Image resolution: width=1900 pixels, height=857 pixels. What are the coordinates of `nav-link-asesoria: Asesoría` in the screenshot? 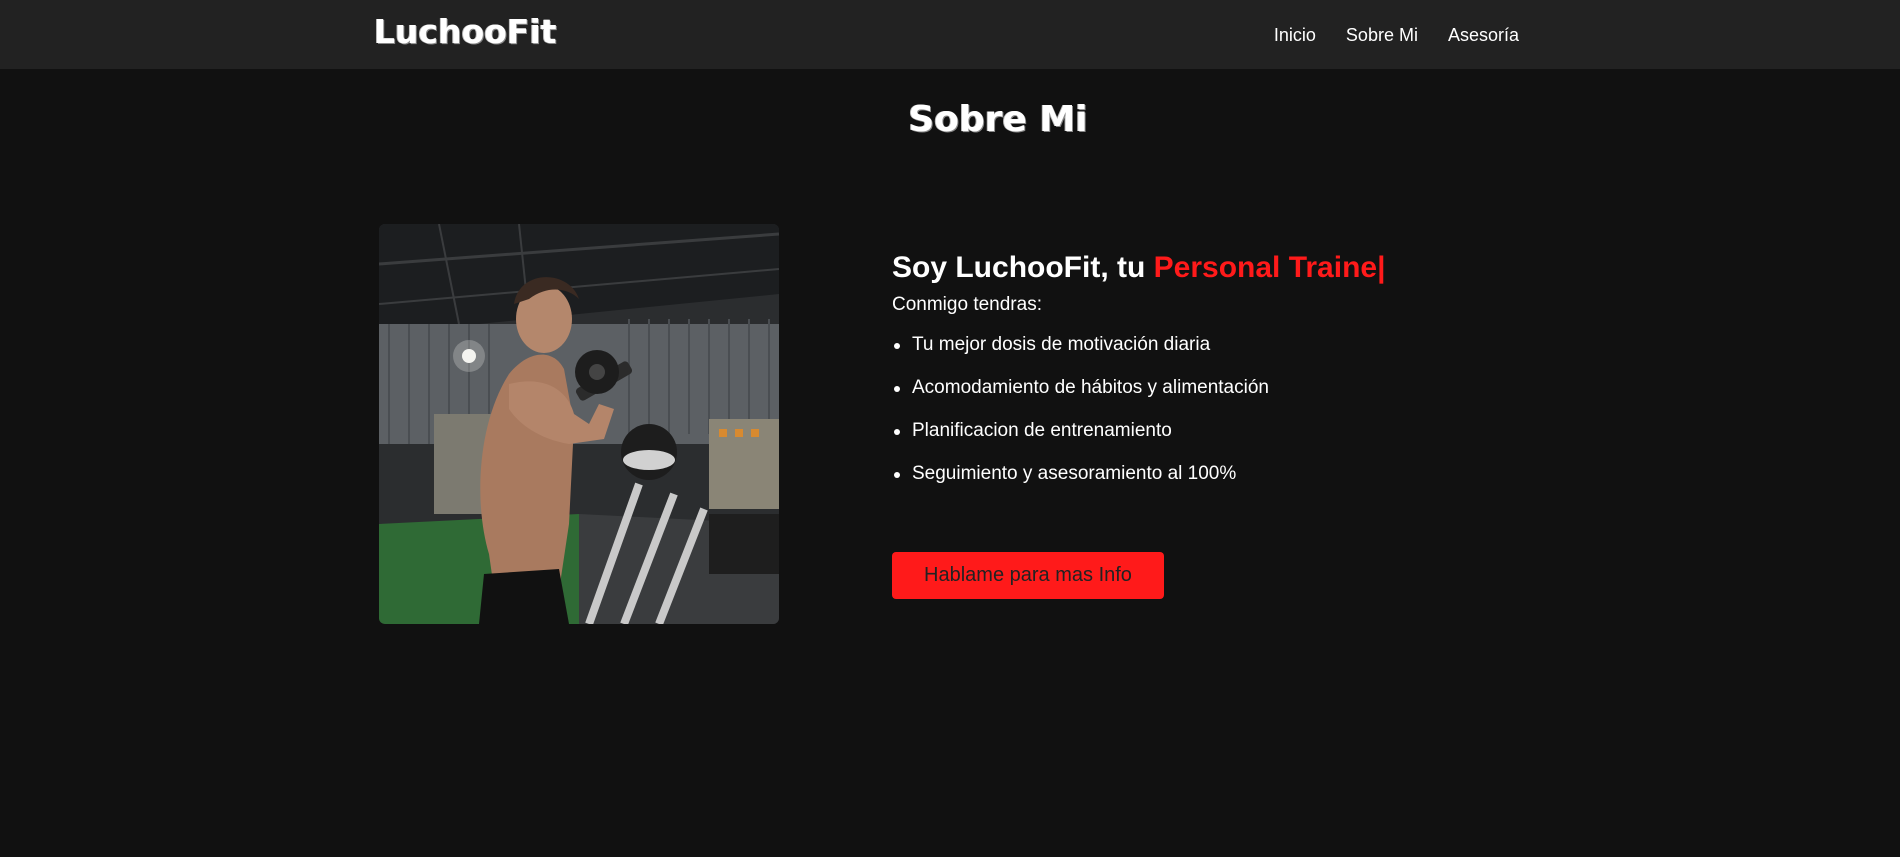 It's located at (1483, 35).